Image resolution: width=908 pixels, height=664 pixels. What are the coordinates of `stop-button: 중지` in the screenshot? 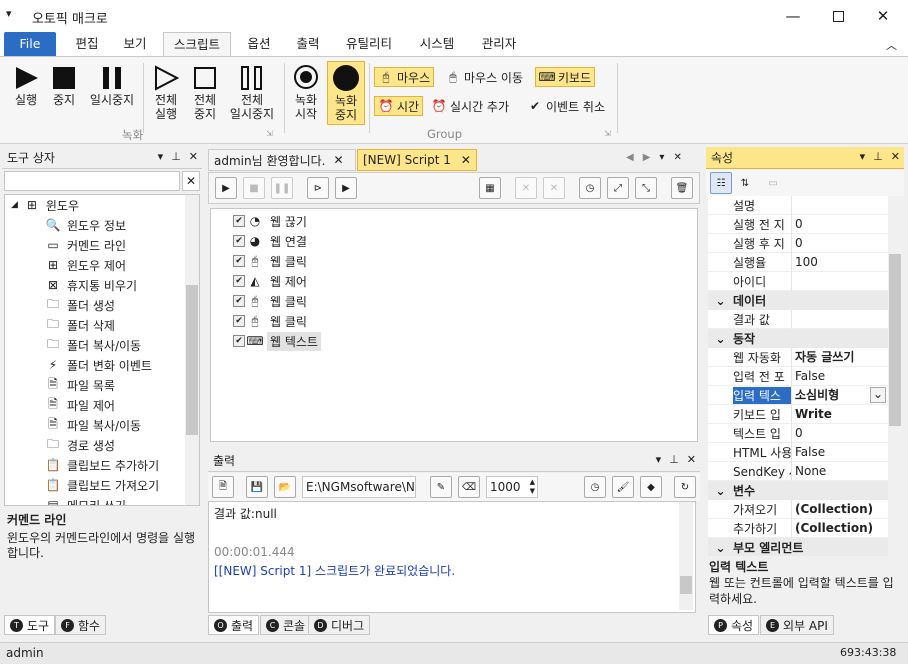 It's located at (64, 85).